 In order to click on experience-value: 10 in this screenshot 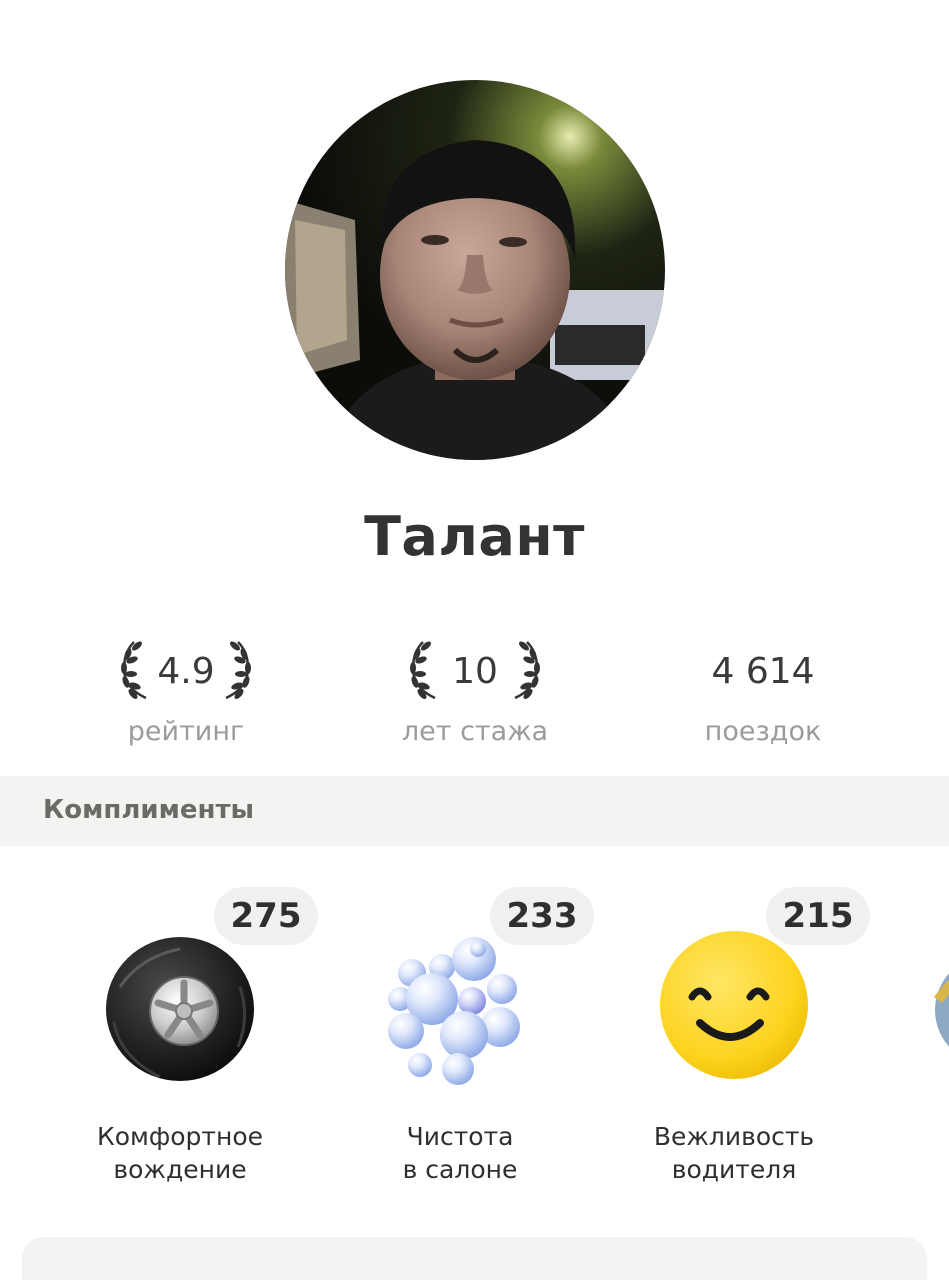, I will do `click(475, 671)`.